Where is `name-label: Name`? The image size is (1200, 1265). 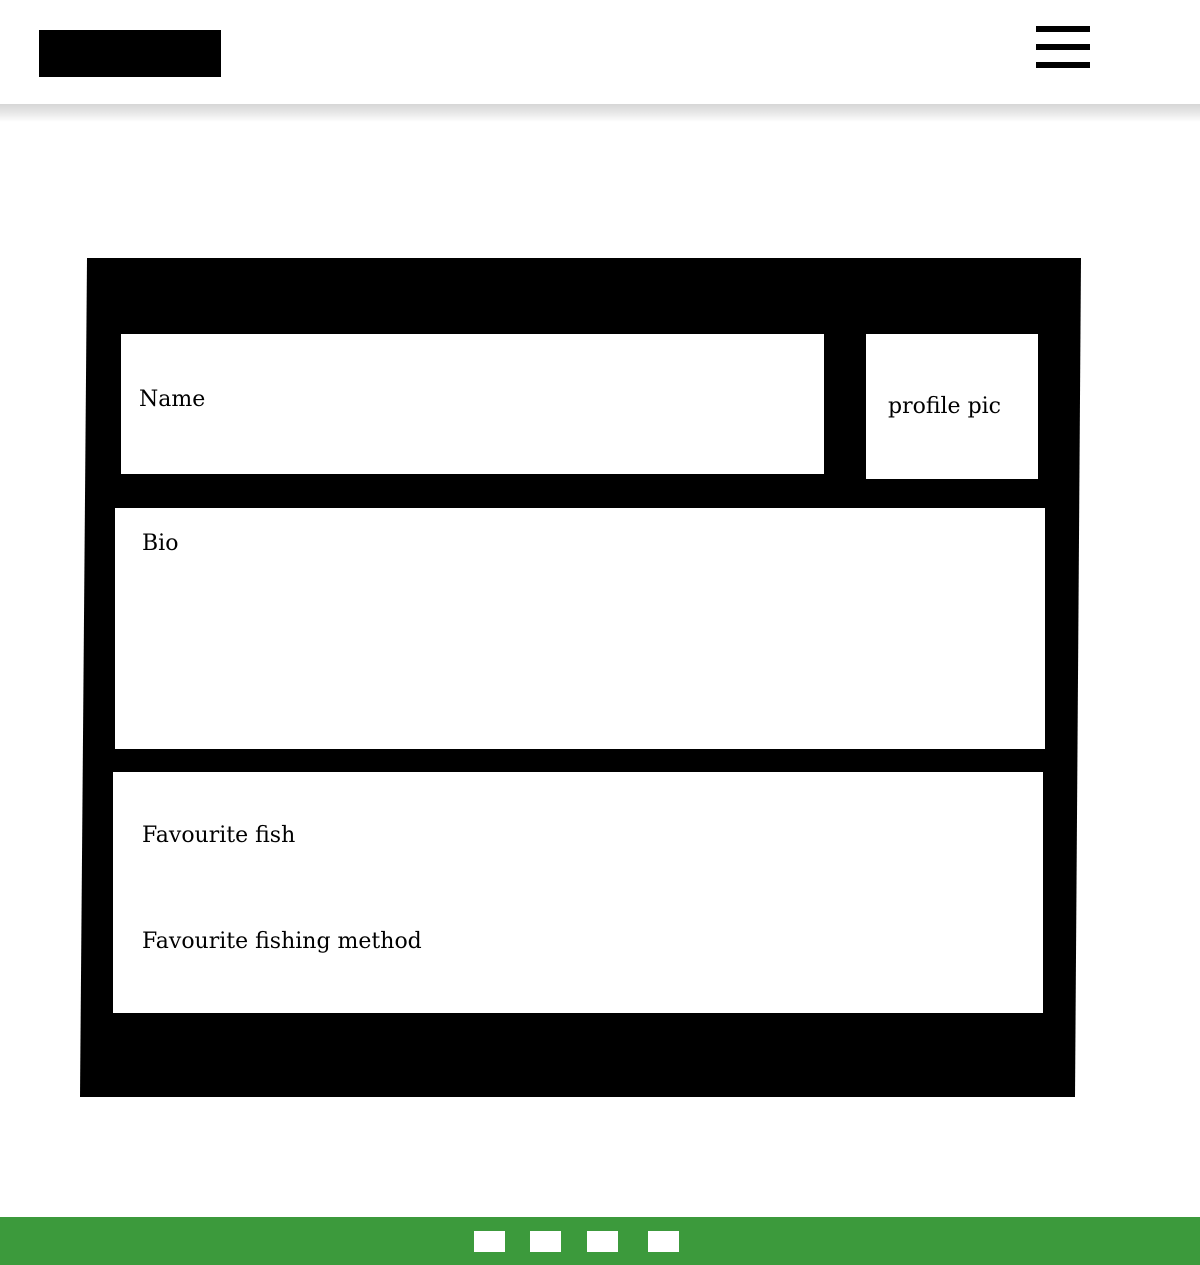
name-label: Name is located at coordinates (172, 399).